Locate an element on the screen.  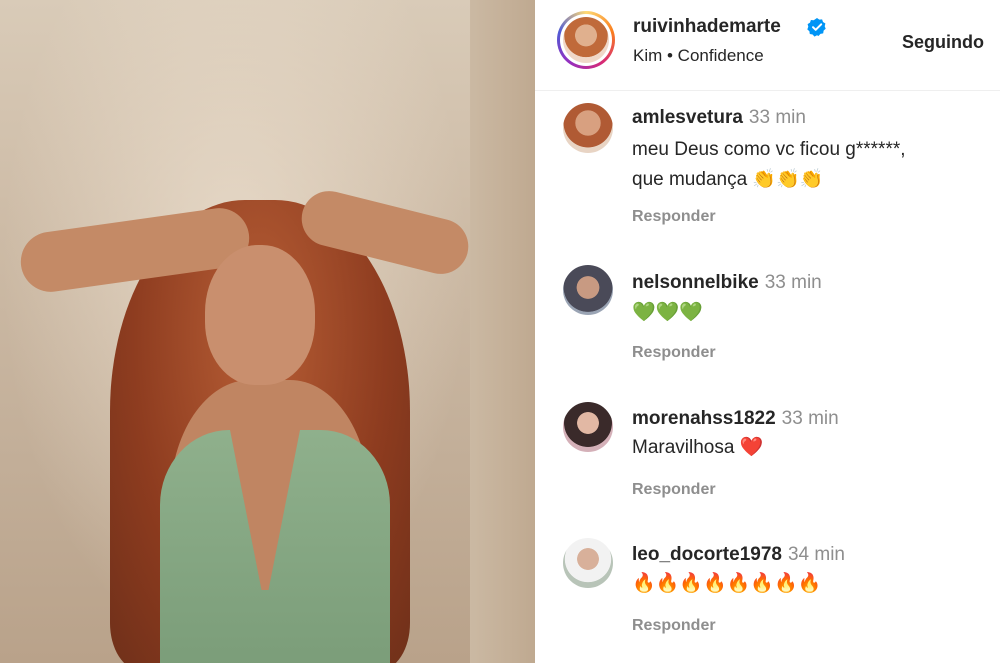
audio-track: Kim • Confidence is located at coordinates (698, 56).